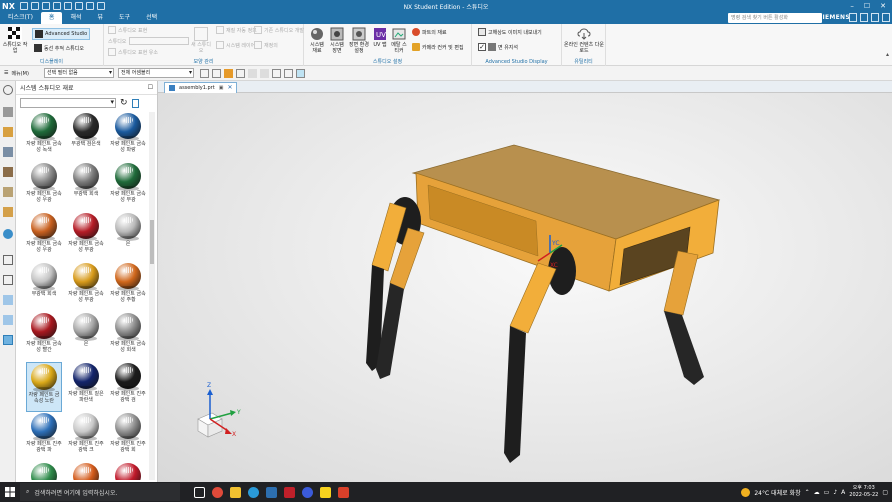 This screenshot has width=892, height=502. What do you see at coordinates (8, 212) in the screenshot?
I see `web-browser-icon` at bounding box center [8, 212].